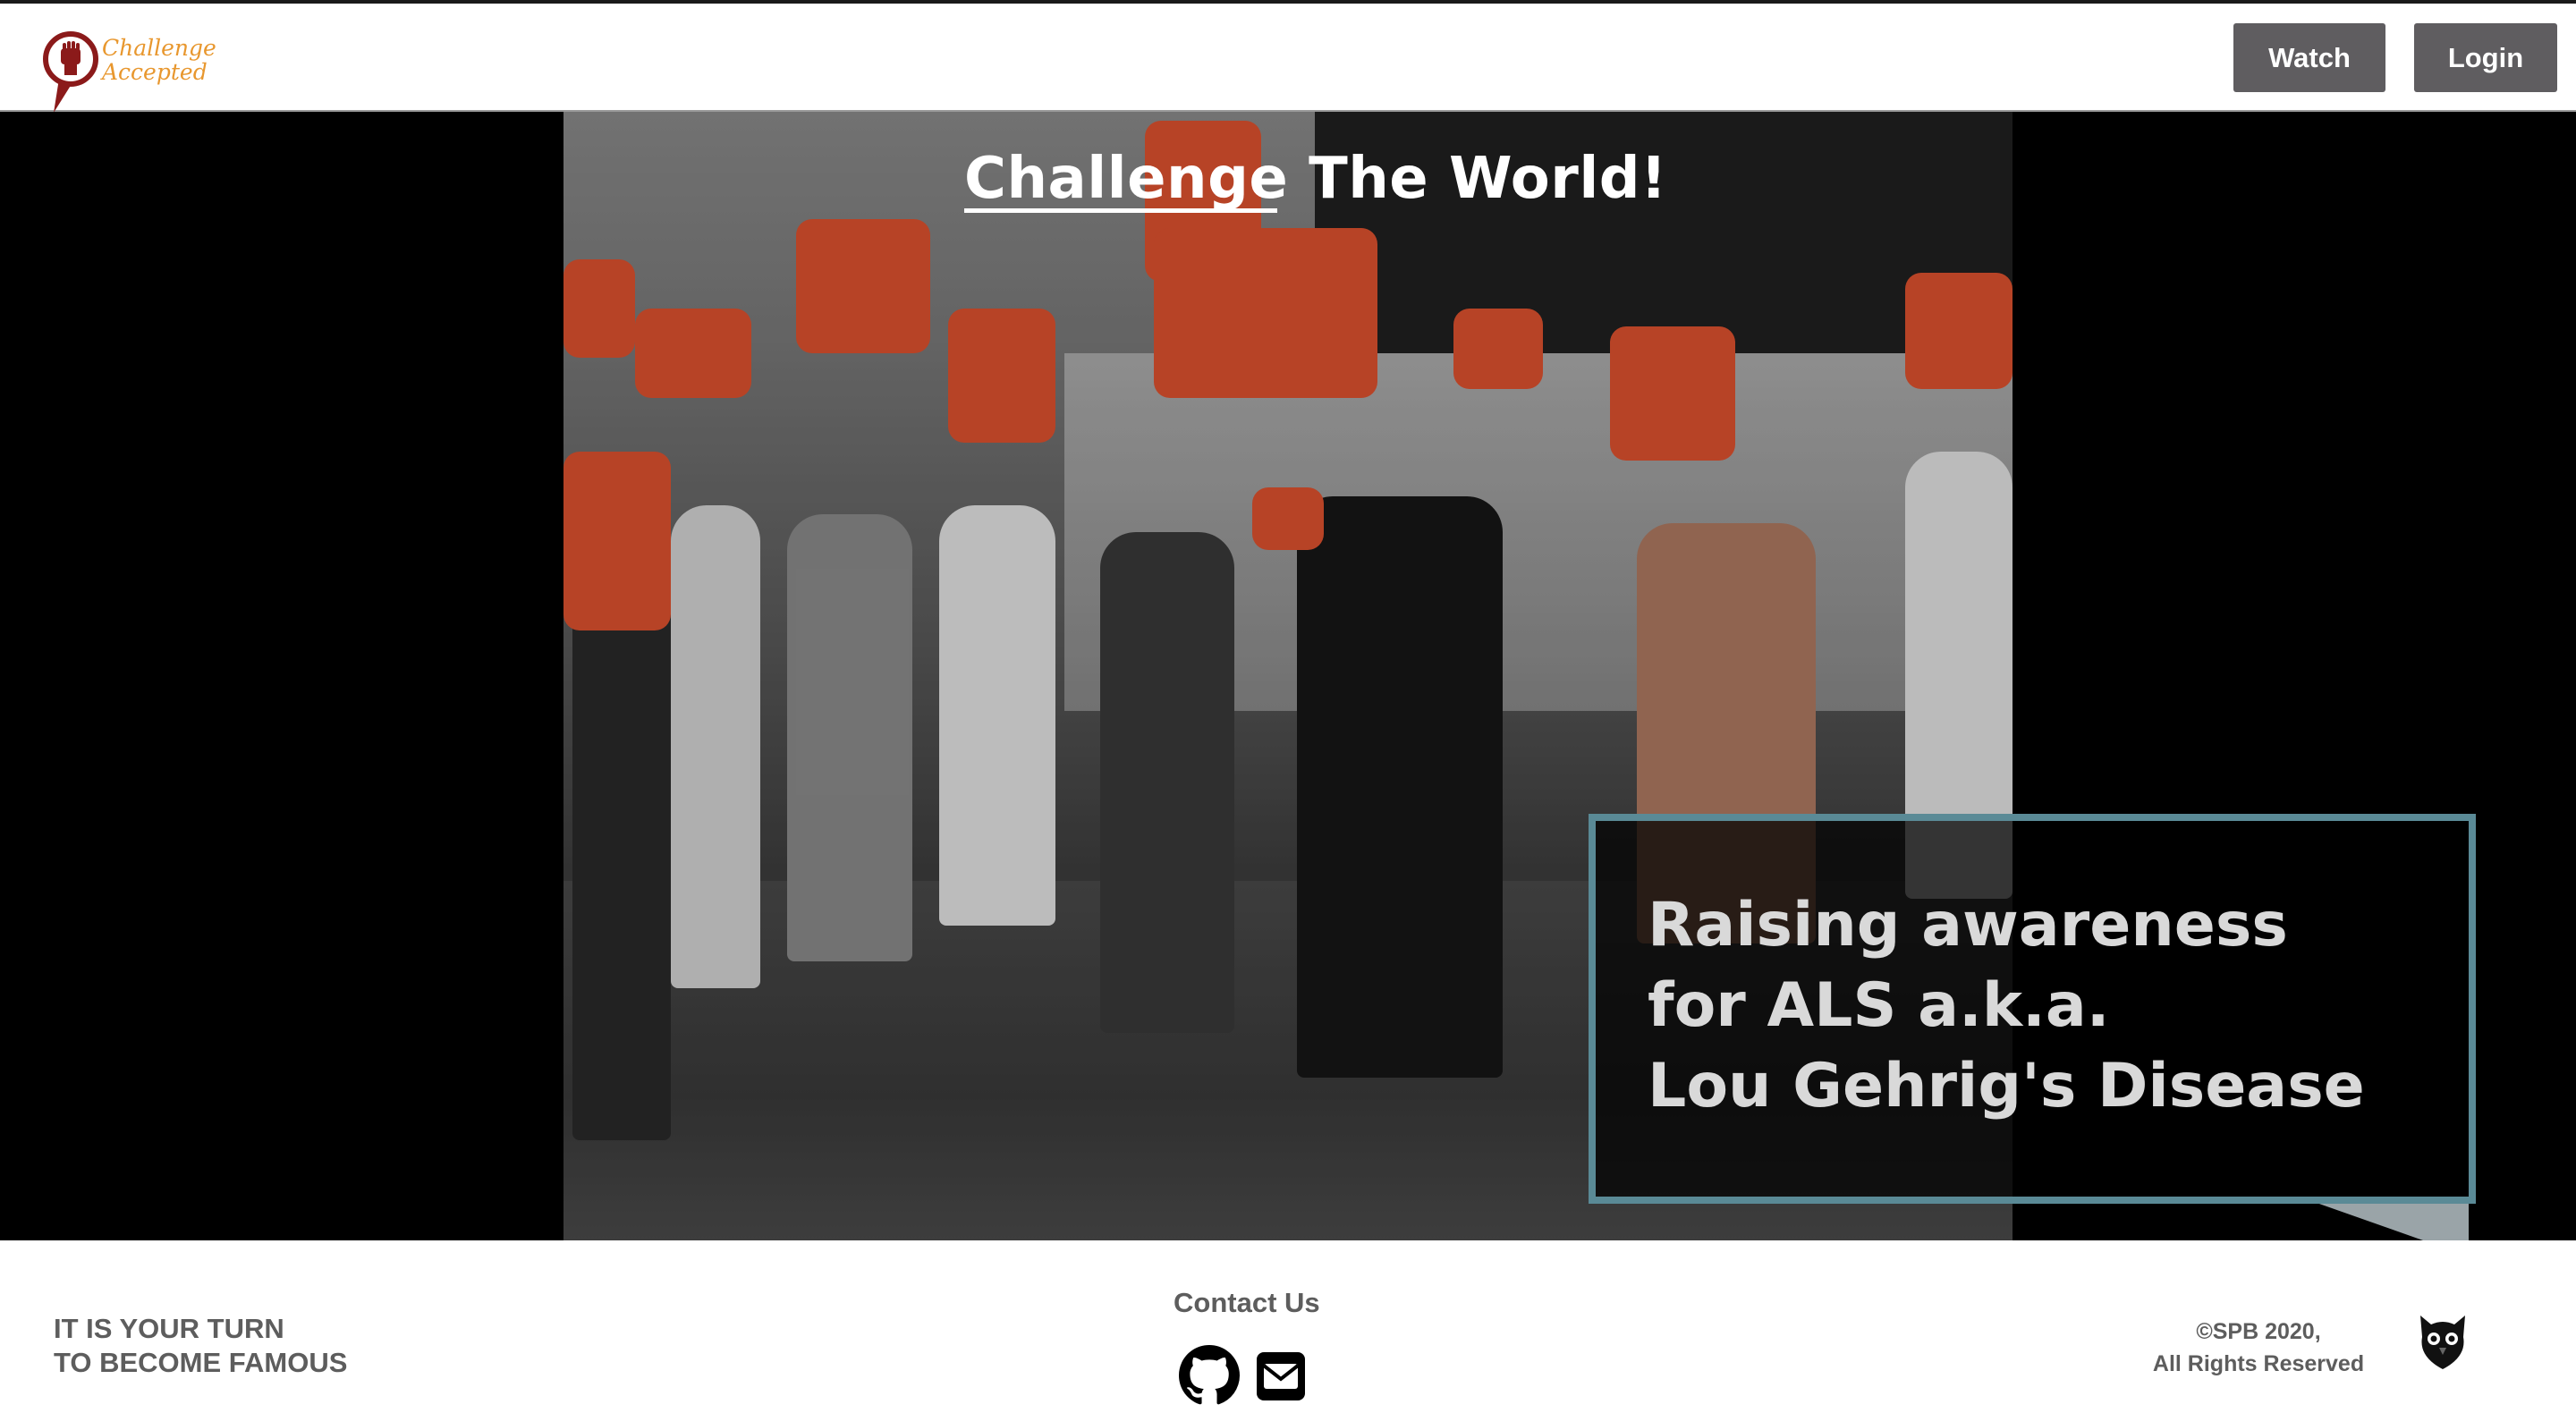 The width and height of the screenshot is (2576, 1413). I want to click on watch-button: Watch, so click(2309, 57).